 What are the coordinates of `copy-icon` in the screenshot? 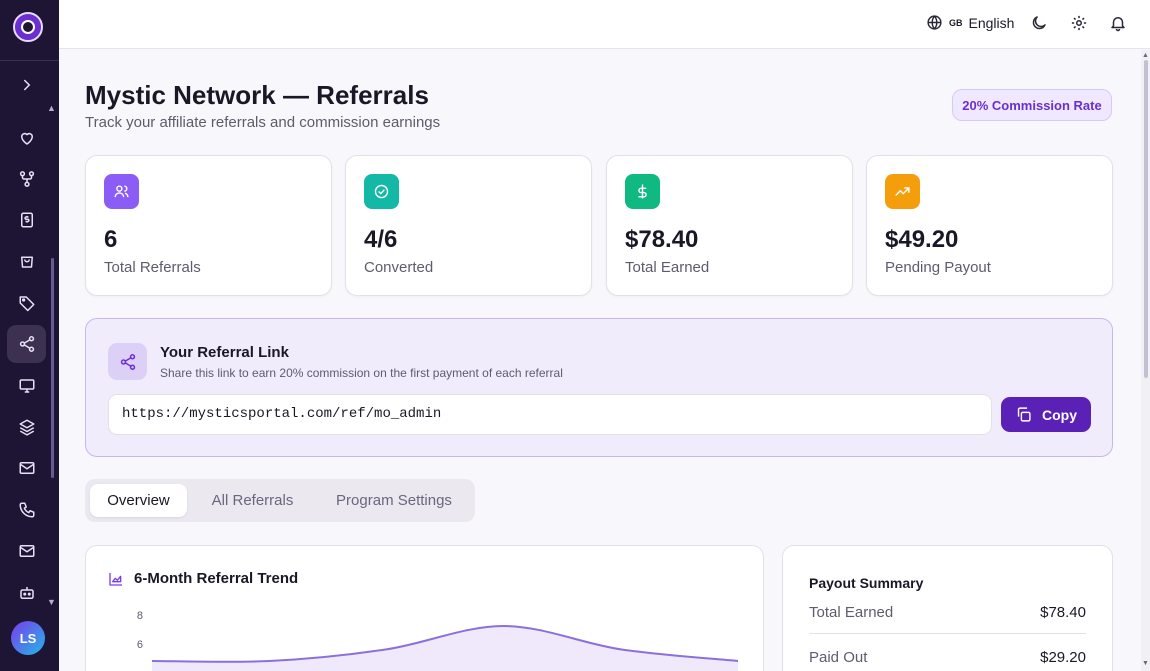 It's located at (1024, 414).